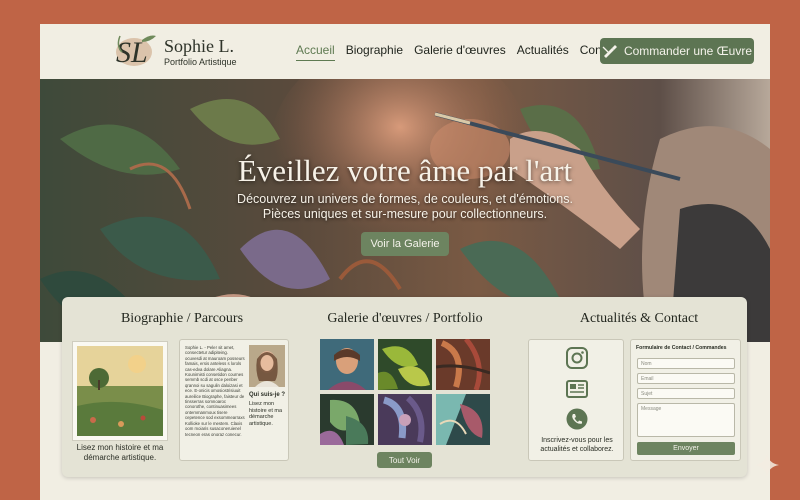 Image resolution: width=800 pixels, height=500 pixels. What do you see at coordinates (267, 395) in the screenshot?
I see `about-question: Qui suis-je ?` at bounding box center [267, 395].